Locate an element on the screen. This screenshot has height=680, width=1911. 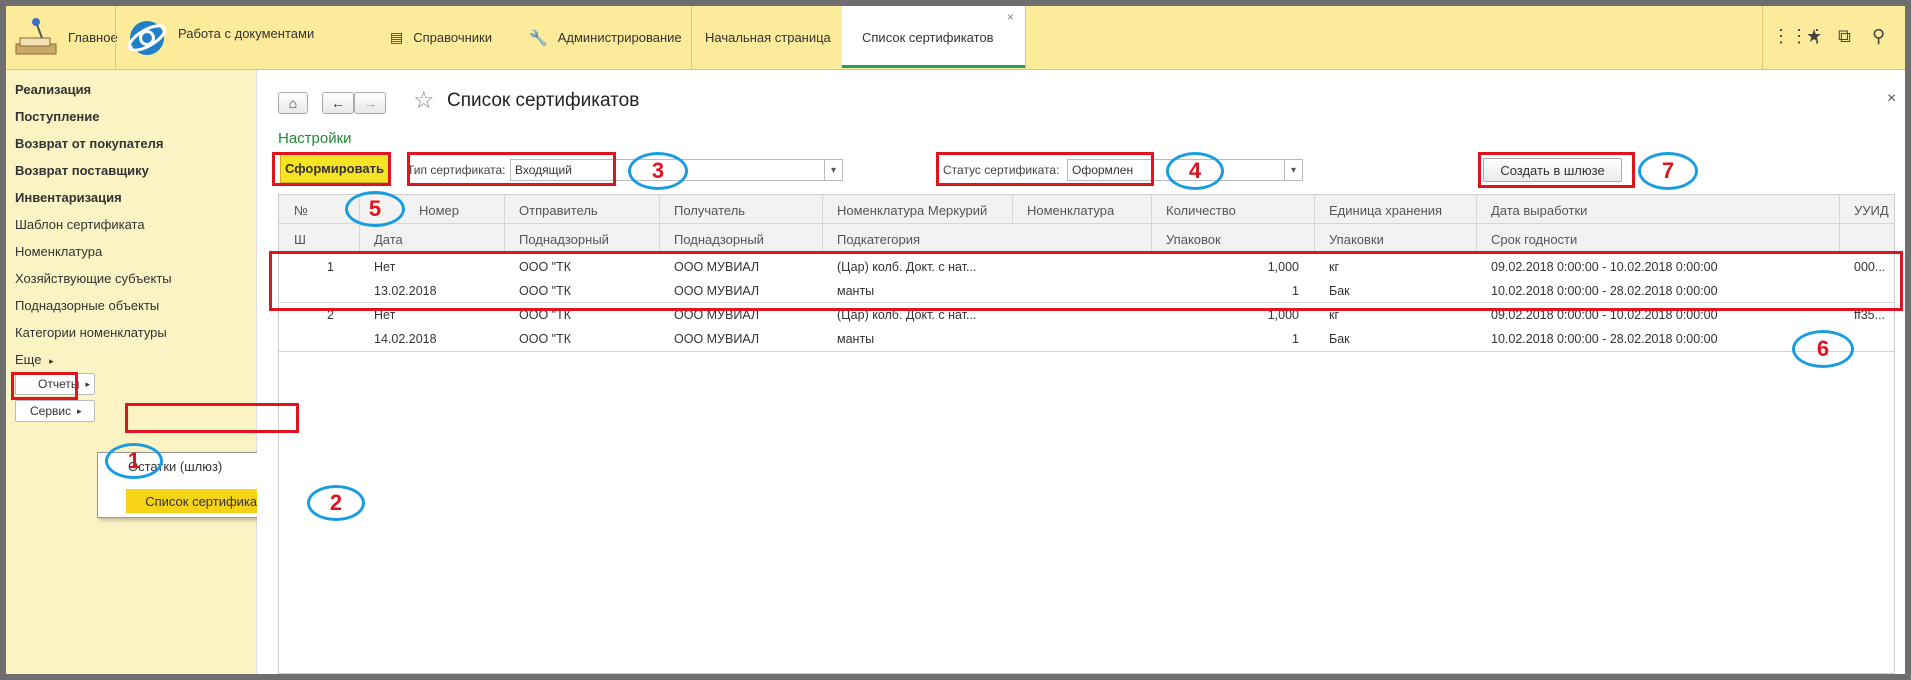
col-header-unit: Единица хранения is located at coordinates (1386, 210).